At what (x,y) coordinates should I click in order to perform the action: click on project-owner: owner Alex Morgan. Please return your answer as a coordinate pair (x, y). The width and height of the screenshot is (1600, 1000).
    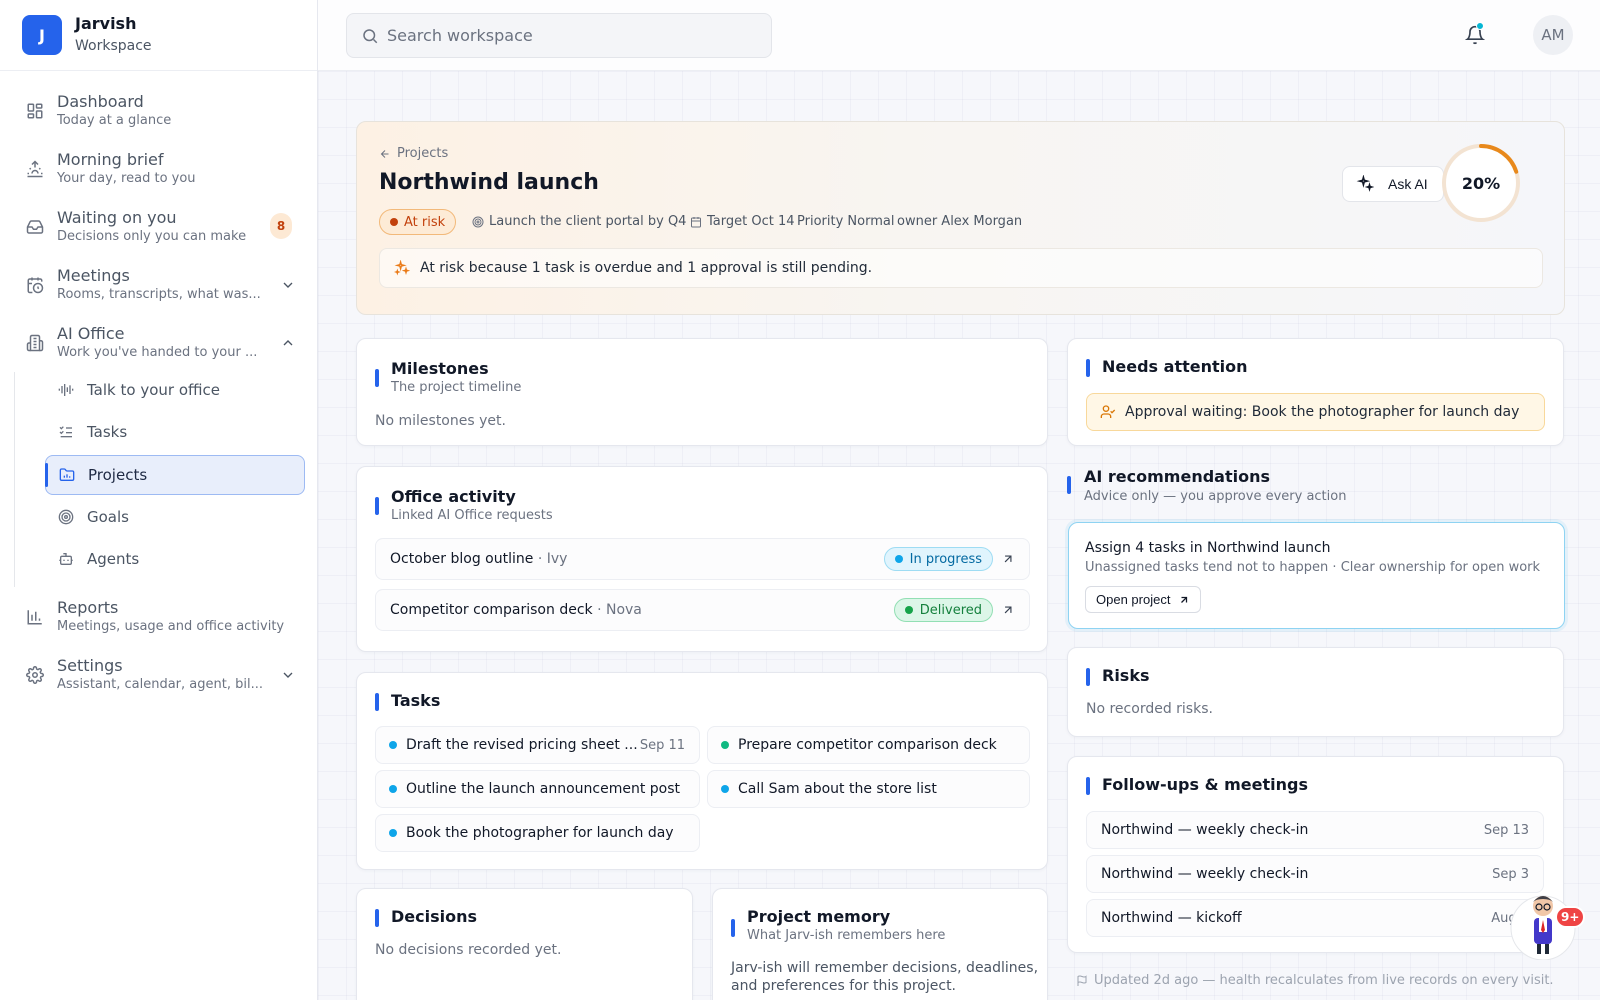
    Looking at the image, I should click on (960, 221).